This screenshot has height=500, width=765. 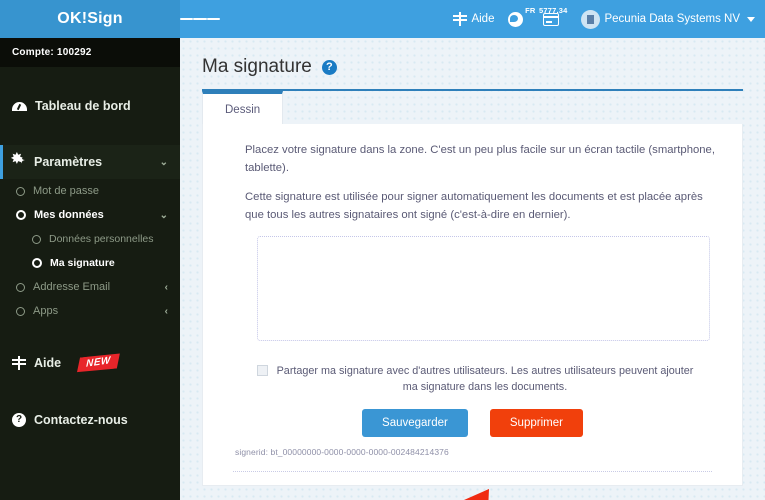 What do you see at coordinates (98, 363) in the screenshot?
I see `new-badge: NEW` at bounding box center [98, 363].